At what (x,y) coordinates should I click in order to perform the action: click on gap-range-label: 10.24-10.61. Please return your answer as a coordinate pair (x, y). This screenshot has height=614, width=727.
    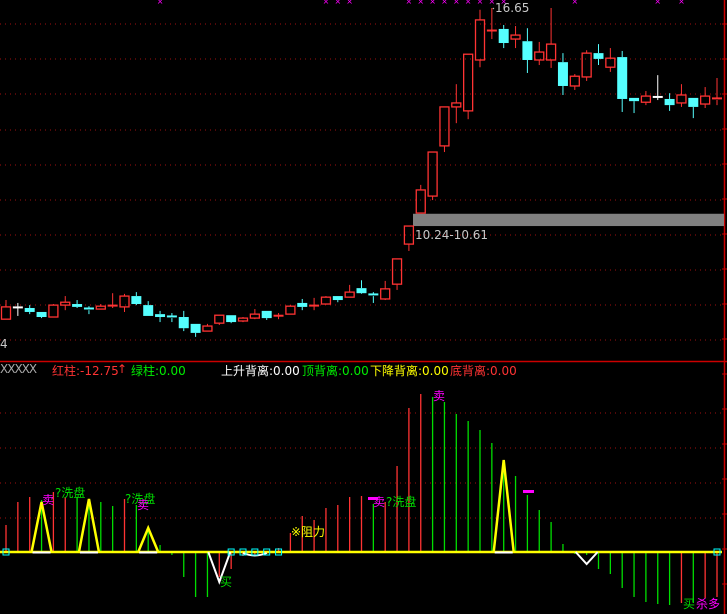
    Looking at the image, I should click on (452, 235).